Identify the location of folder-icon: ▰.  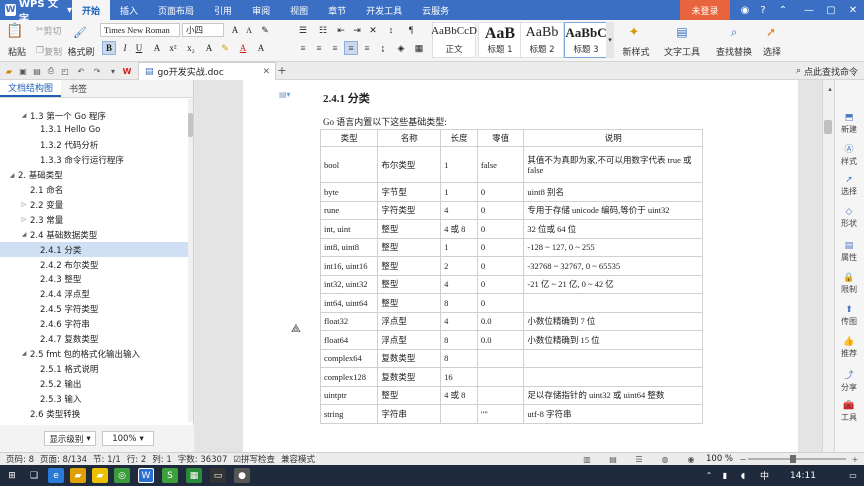
(100, 475).